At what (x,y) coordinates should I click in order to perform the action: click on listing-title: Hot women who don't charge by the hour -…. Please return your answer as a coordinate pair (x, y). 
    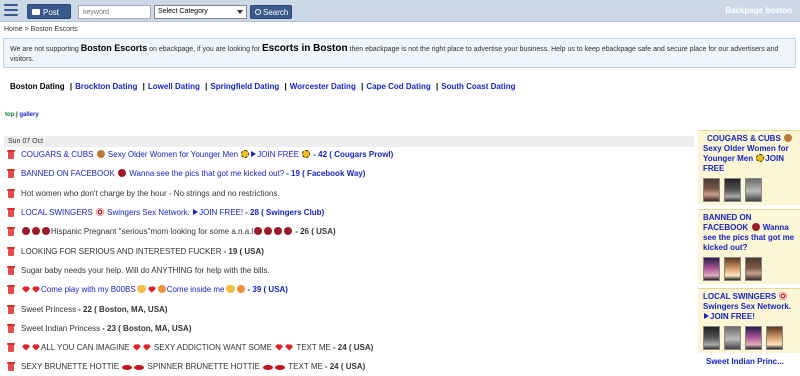
    Looking at the image, I should click on (150, 193).